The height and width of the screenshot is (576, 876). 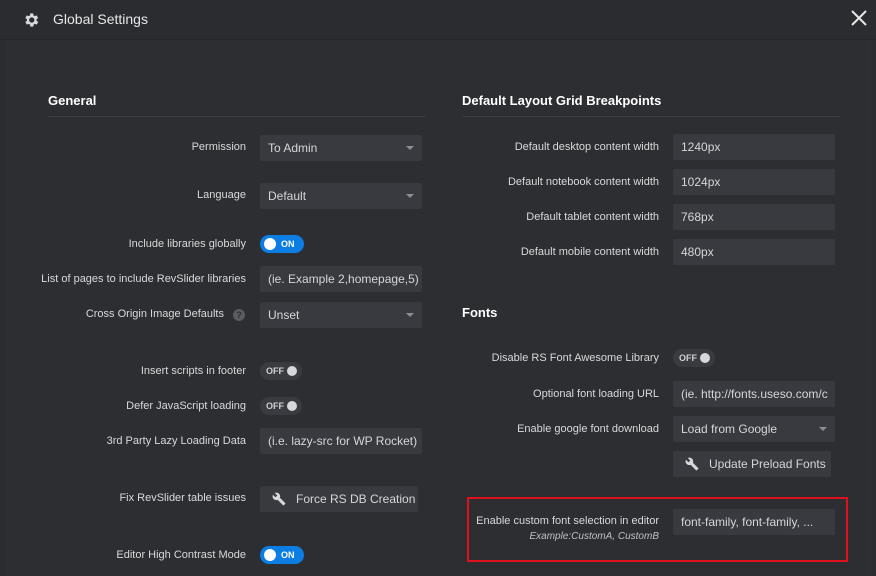 What do you see at coordinates (583, 182) in the screenshot?
I see `notebook-width-label: Default notebook content width` at bounding box center [583, 182].